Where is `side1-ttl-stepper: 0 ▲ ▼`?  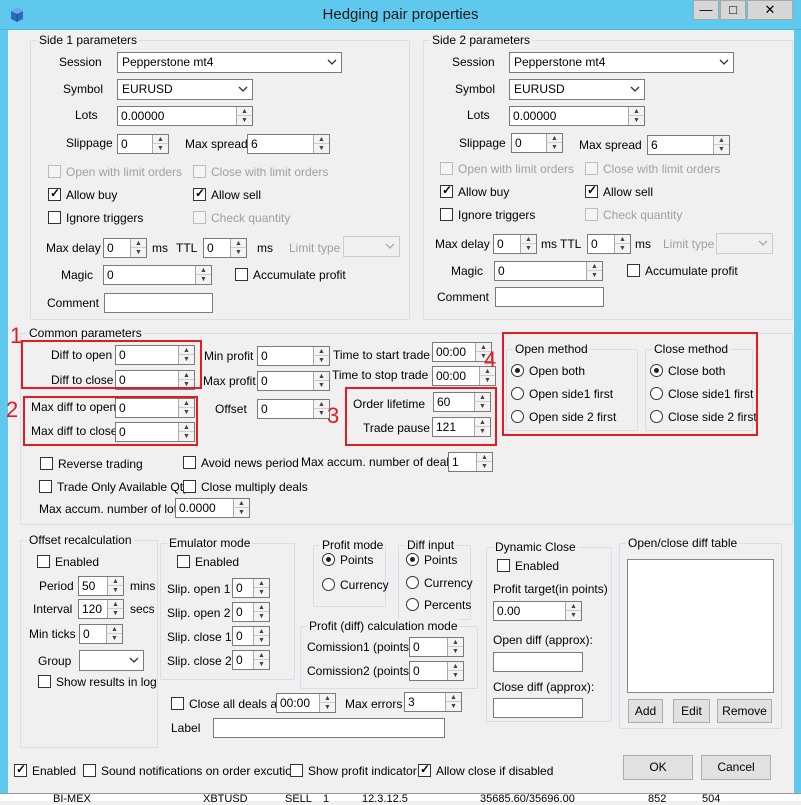 side1-ttl-stepper: 0 ▲ ▼ is located at coordinates (225, 248).